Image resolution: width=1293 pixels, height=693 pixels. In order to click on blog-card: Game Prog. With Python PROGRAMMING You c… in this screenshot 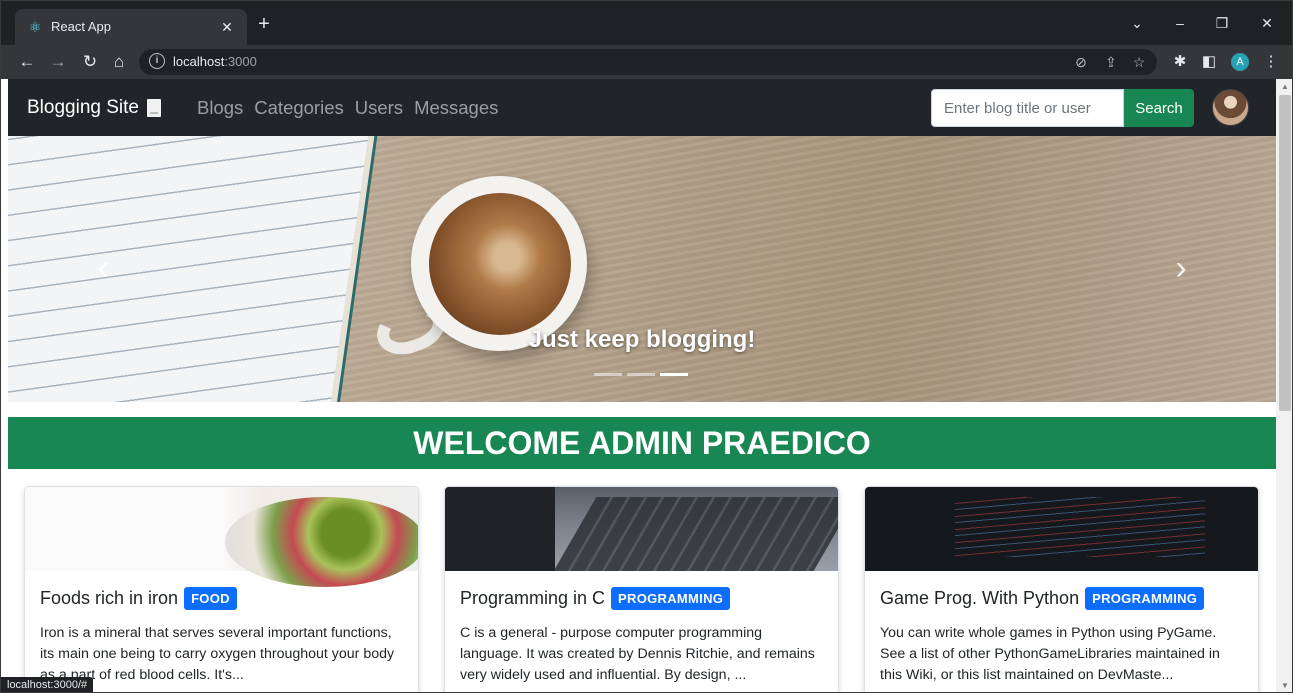, I will do `click(1061, 589)`.